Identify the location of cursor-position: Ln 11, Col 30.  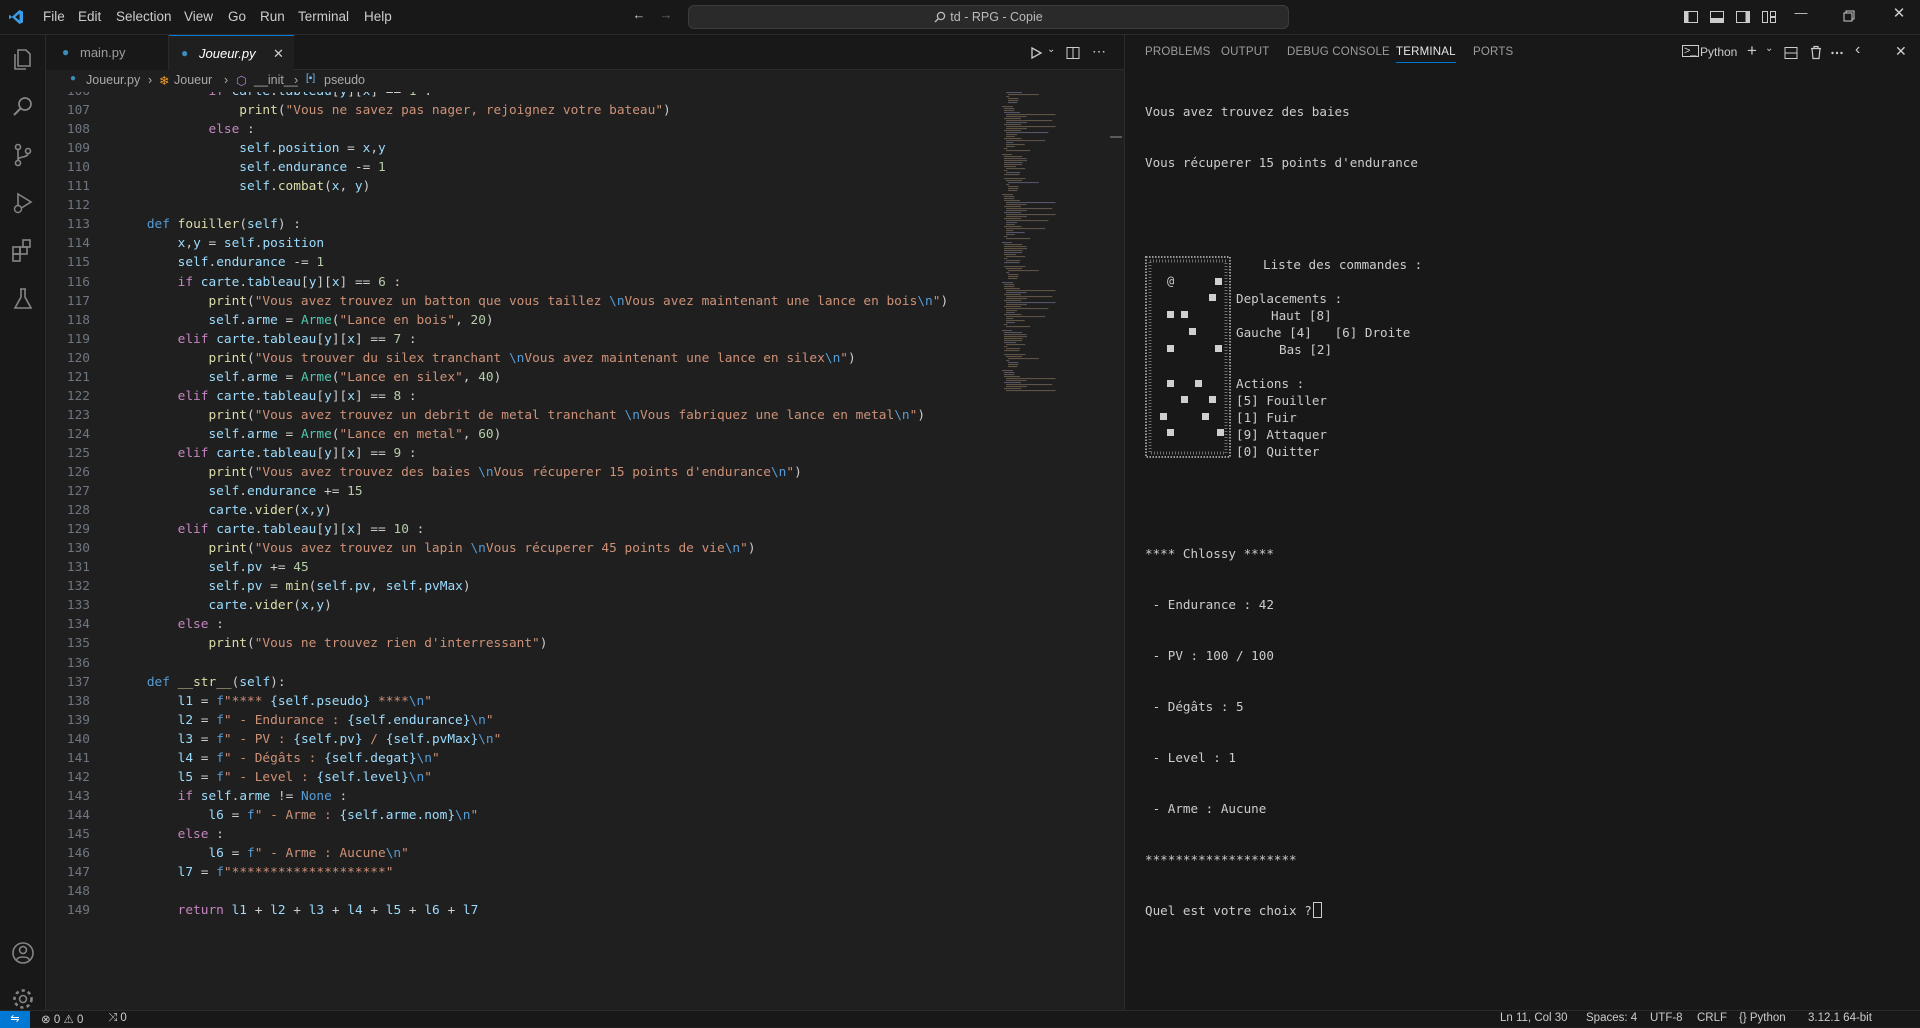
(1534, 1018).